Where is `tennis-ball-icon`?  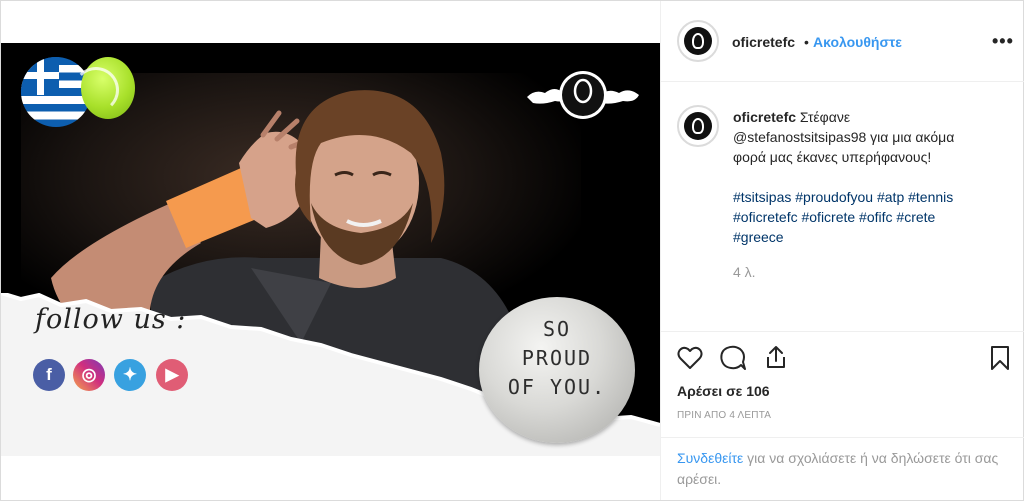 tennis-ball-icon is located at coordinates (104, 88).